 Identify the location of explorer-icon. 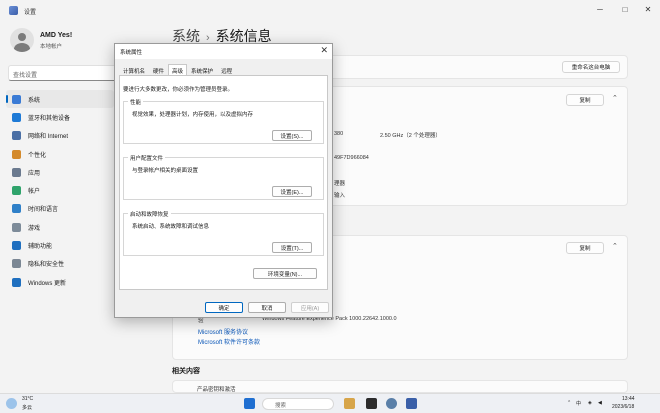
(349, 403).